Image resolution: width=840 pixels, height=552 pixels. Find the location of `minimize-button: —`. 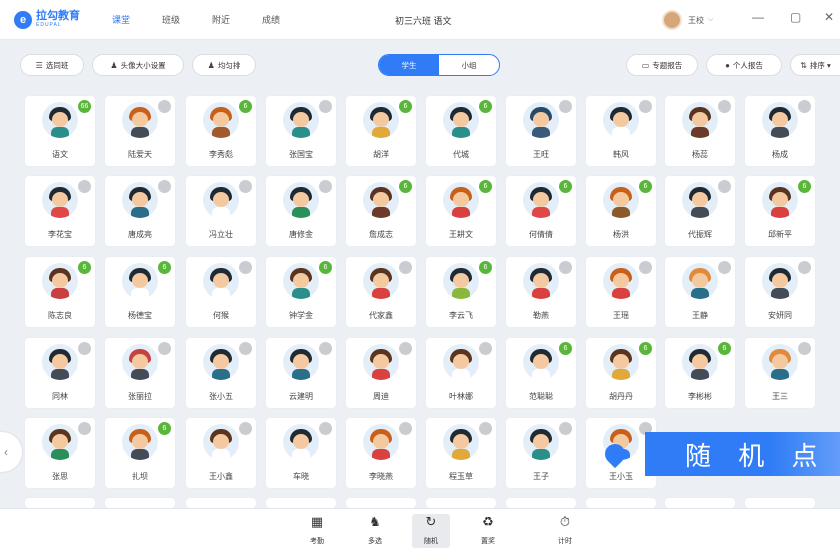

minimize-button: — is located at coordinates (758, 17).